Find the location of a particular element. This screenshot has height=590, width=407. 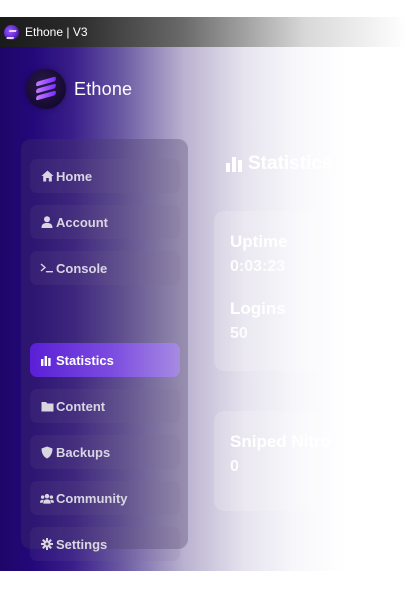

sidebar-item-community: Community is located at coordinates (105, 498).